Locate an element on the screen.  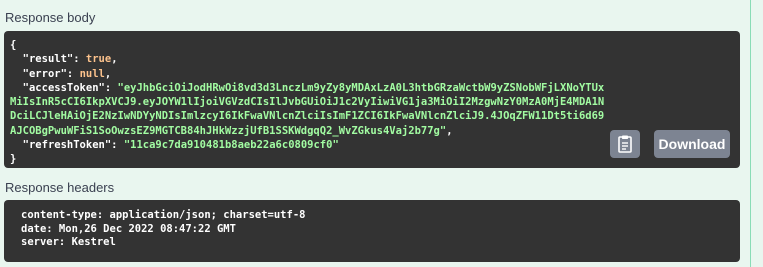
json-value-result: true is located at coordinates (98, 59).